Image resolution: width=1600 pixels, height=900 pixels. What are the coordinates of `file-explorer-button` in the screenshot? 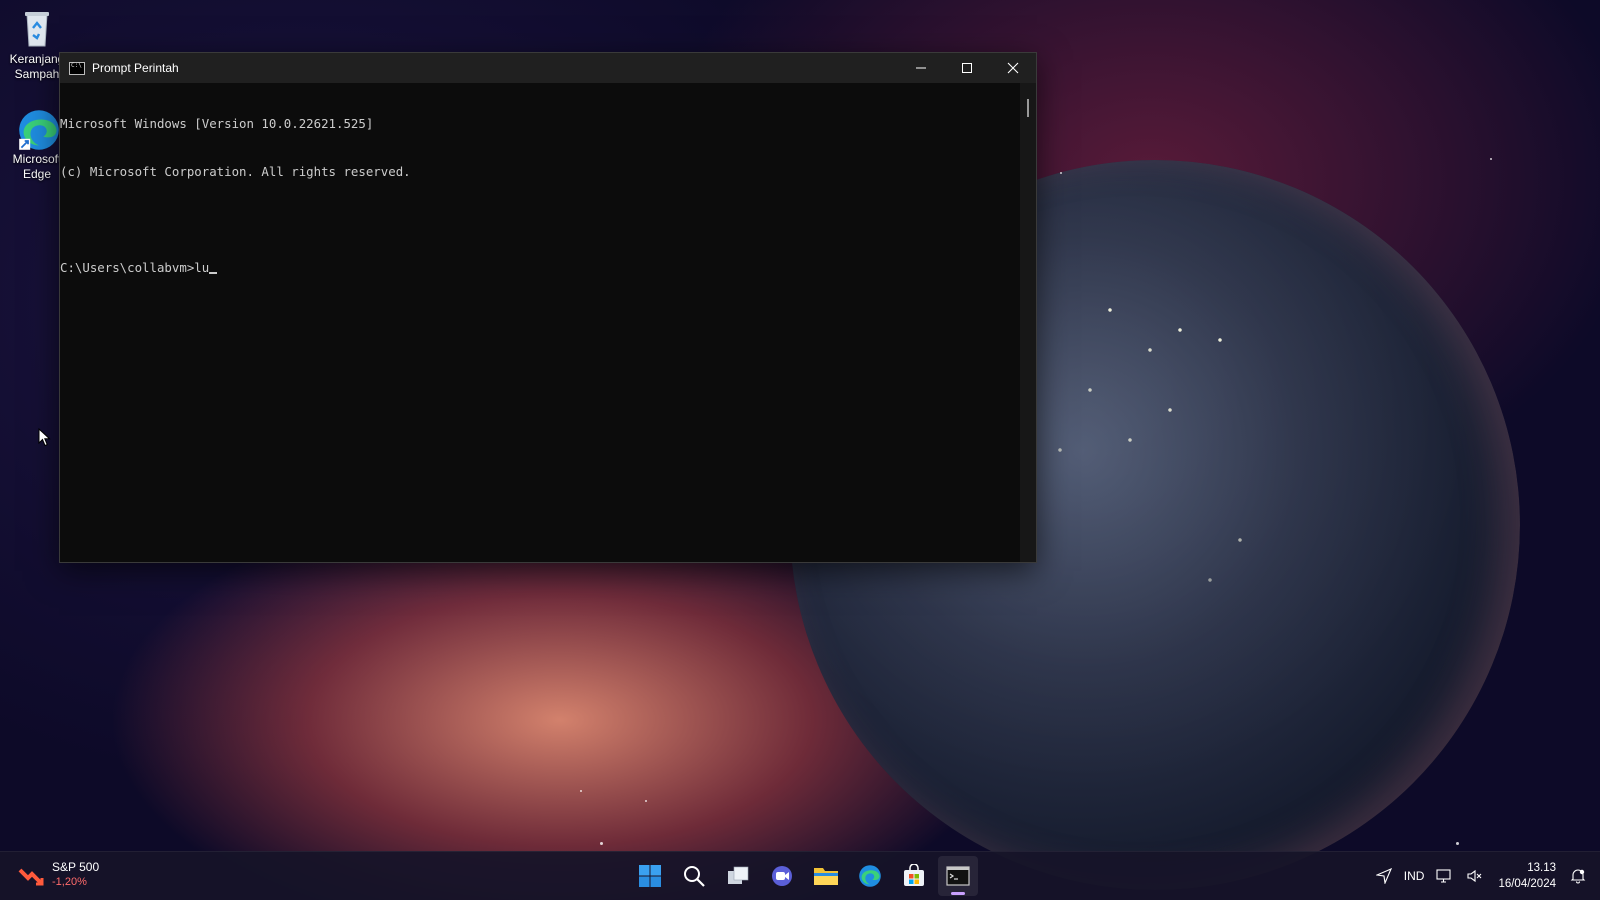 It's located at (826, 876).